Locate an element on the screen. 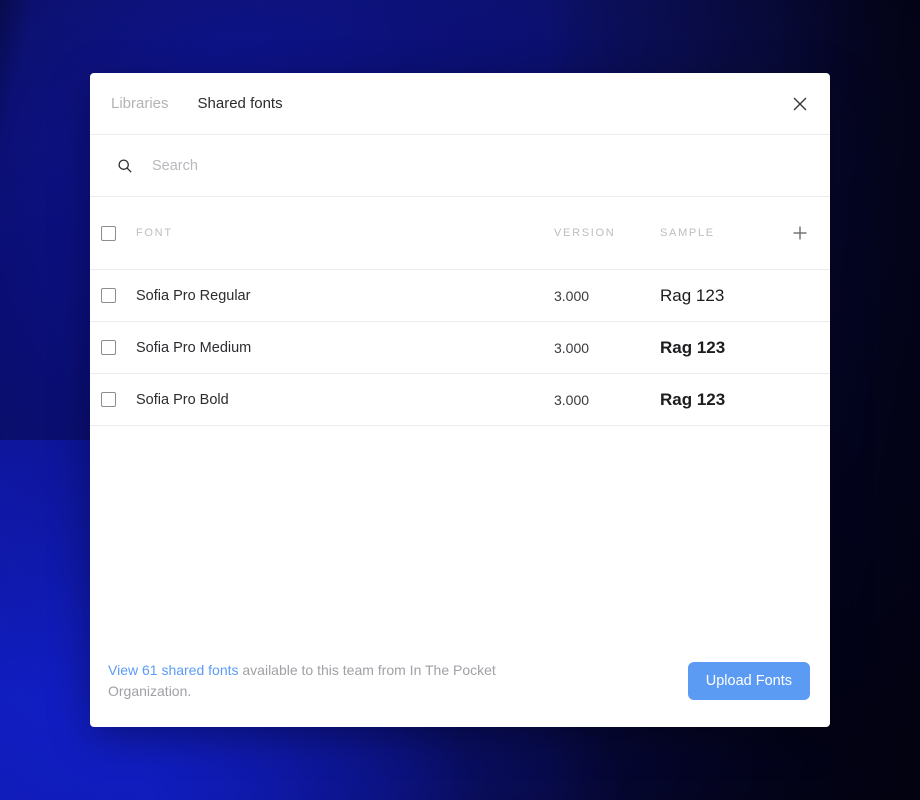 The height and width of the screenshot is (800, 920). close-button is located at coordinates (800, 104).